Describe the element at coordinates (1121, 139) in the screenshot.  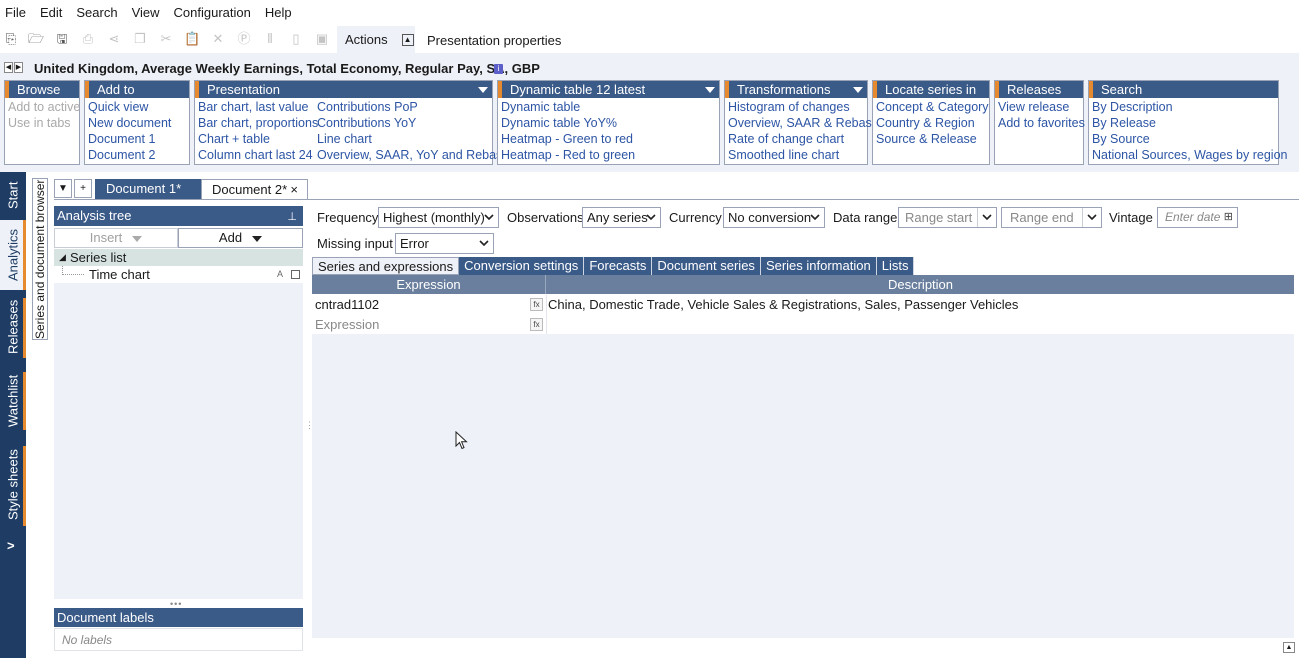
I see `by-source-link: By Source` at that location.